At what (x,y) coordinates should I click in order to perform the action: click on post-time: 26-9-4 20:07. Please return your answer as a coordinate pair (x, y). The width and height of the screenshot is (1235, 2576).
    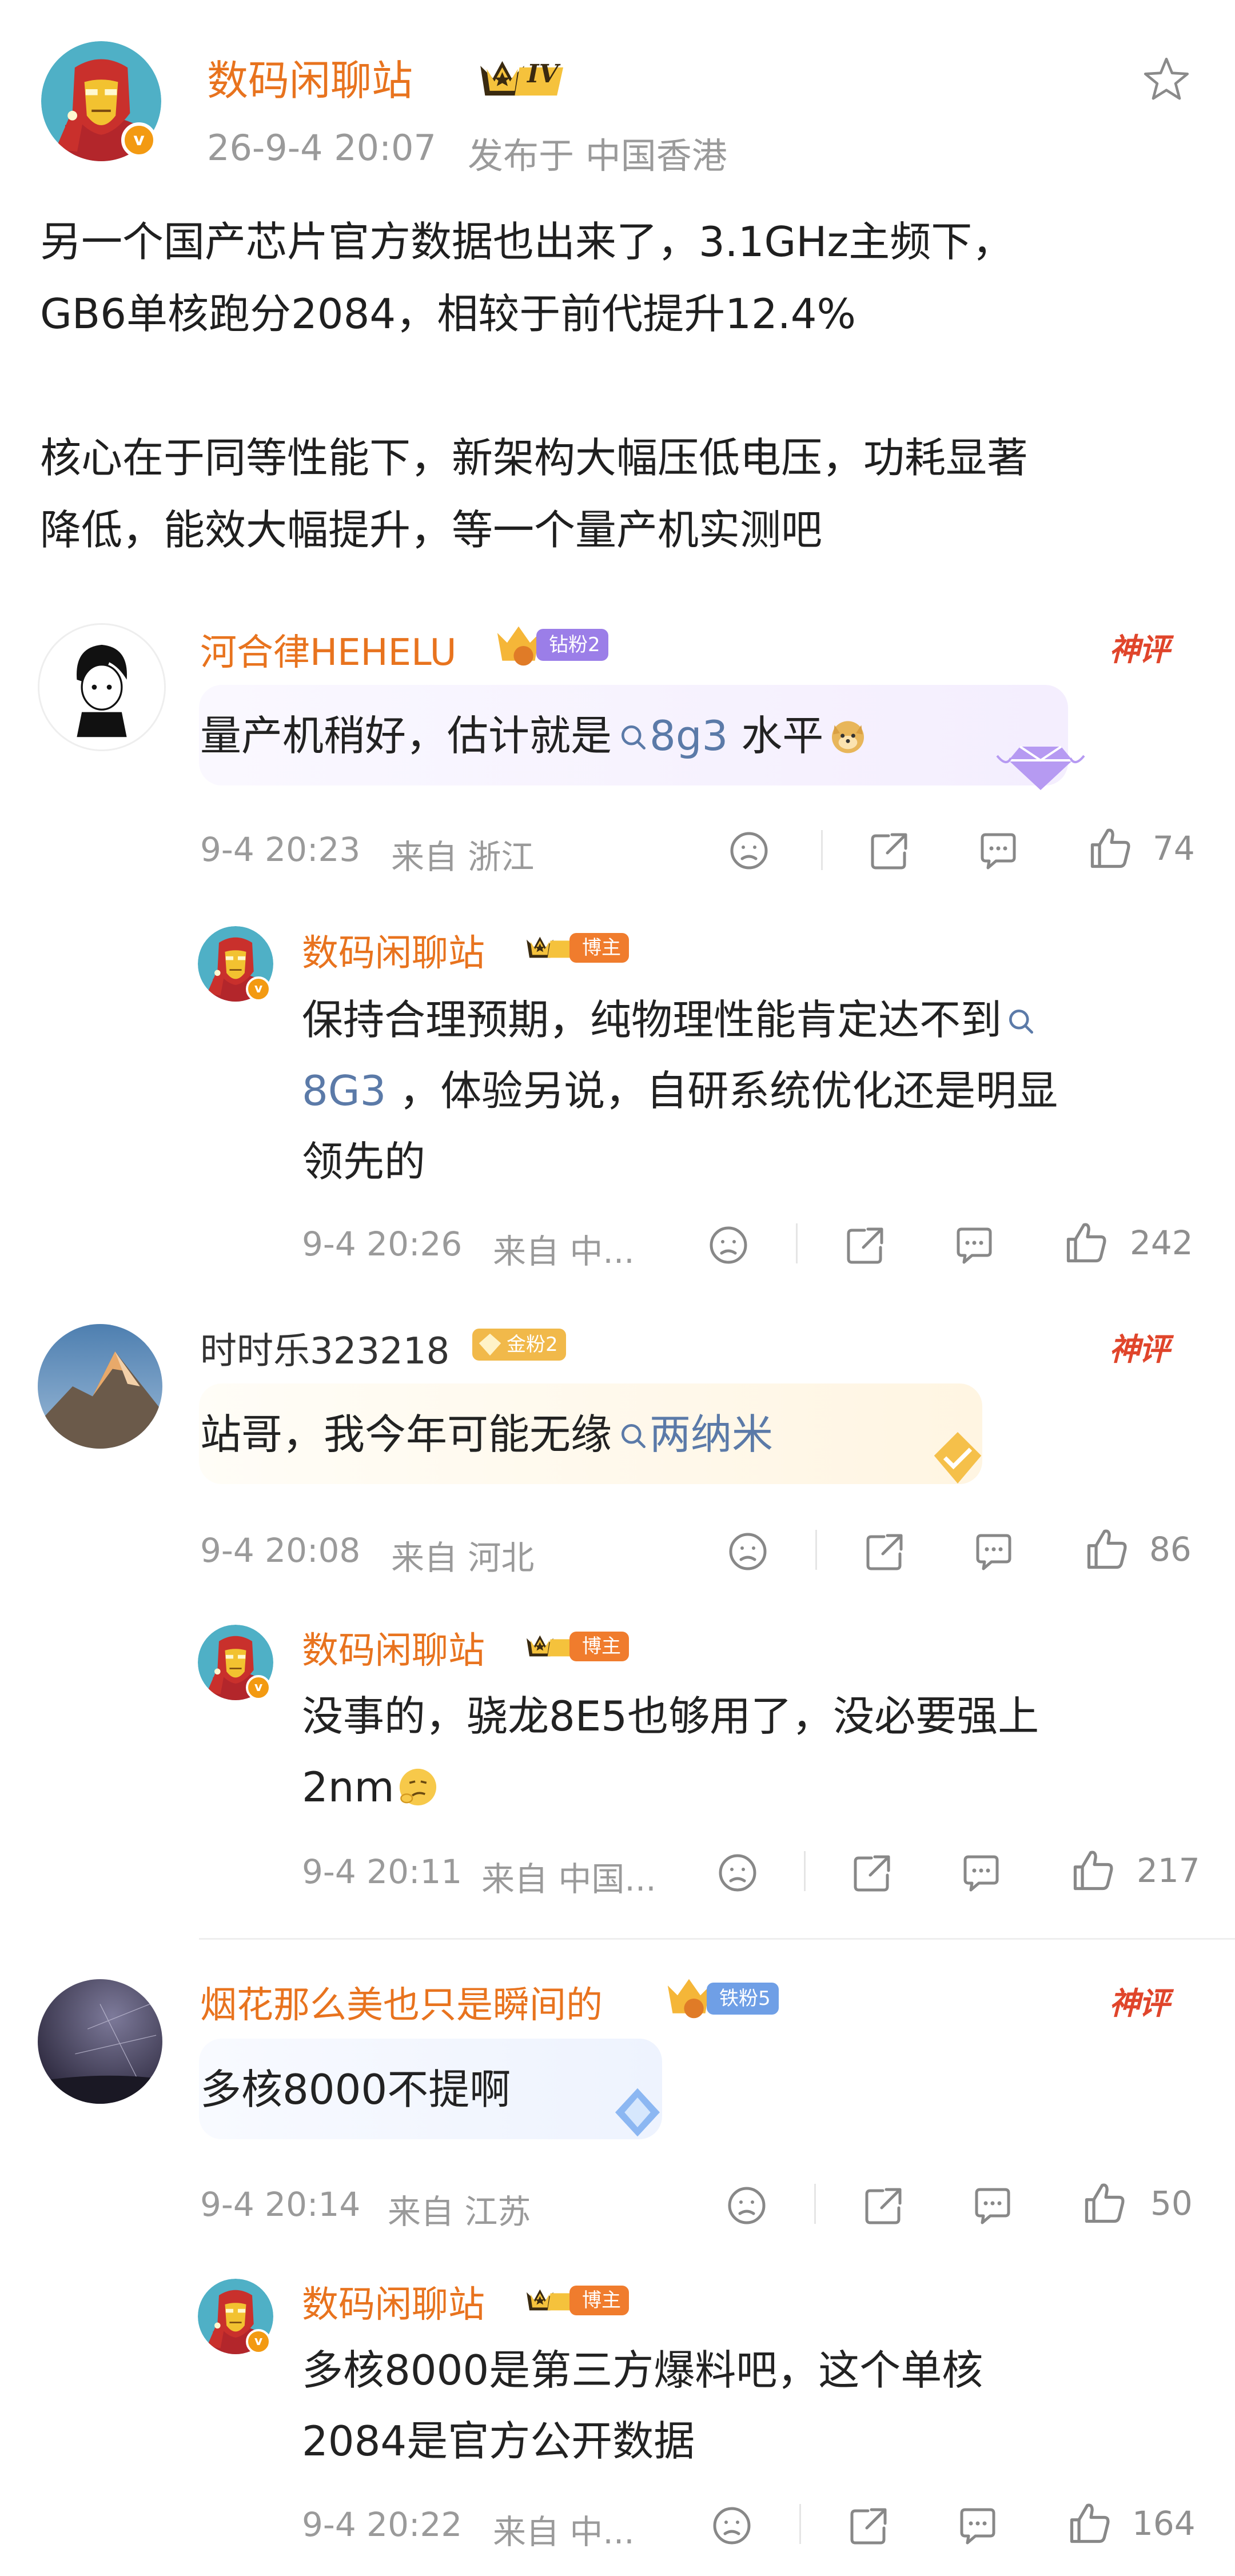
    Looking at the image, I should click on (322, 148).